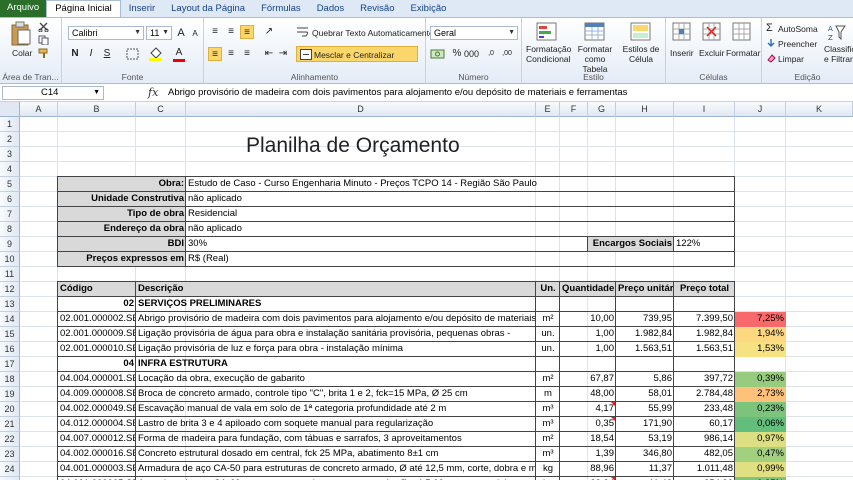  I want to click on item-percentage: 0,47%, so click(760, 454).